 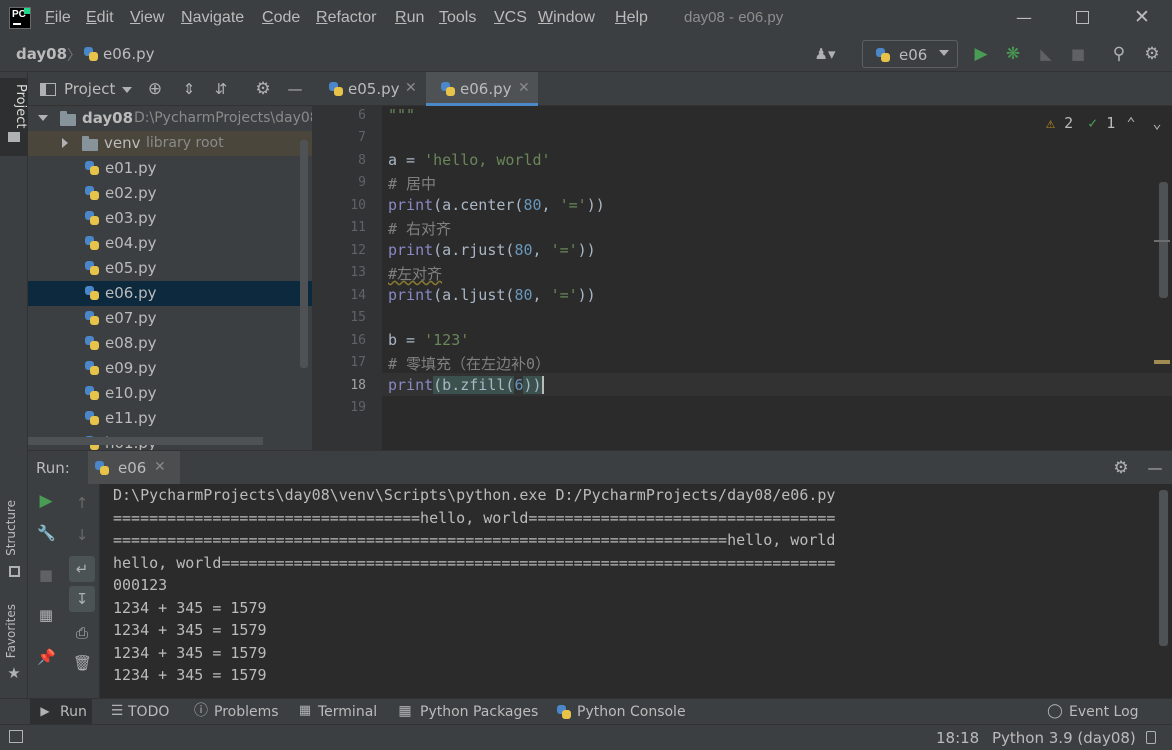 What do you see at coordinates (1119, 54) in the screenshot?
I see `search-icon: ⚲` at bounding box center [1119, 54].